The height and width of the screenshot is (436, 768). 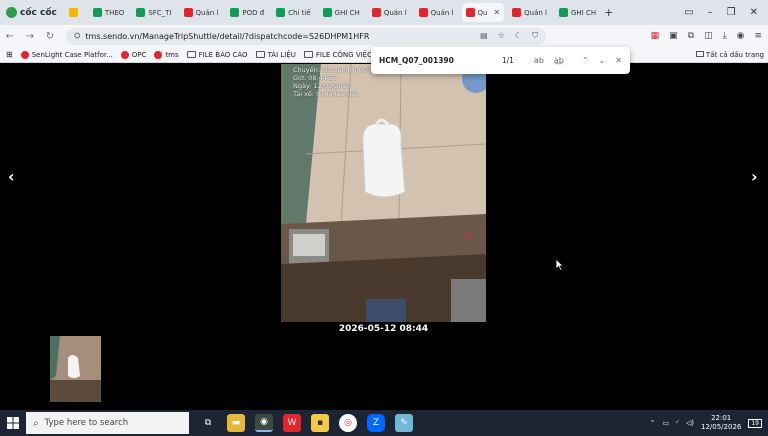 What do you see at coordinates (13, 423) in the screenshot?
I see `windows-start-icon` at bounding box center [13, 423].